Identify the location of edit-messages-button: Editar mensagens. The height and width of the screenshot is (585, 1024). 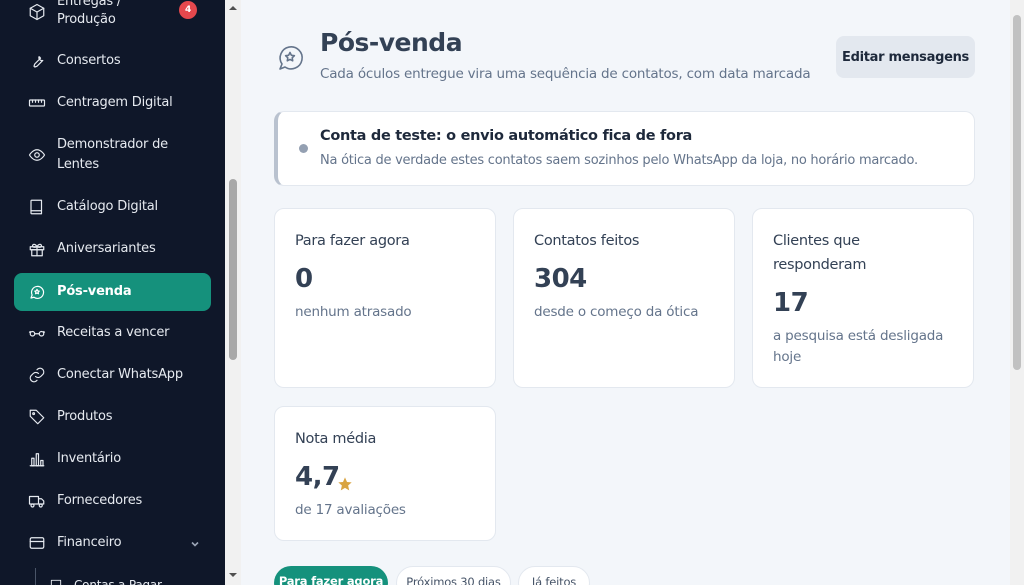
(905, 57).